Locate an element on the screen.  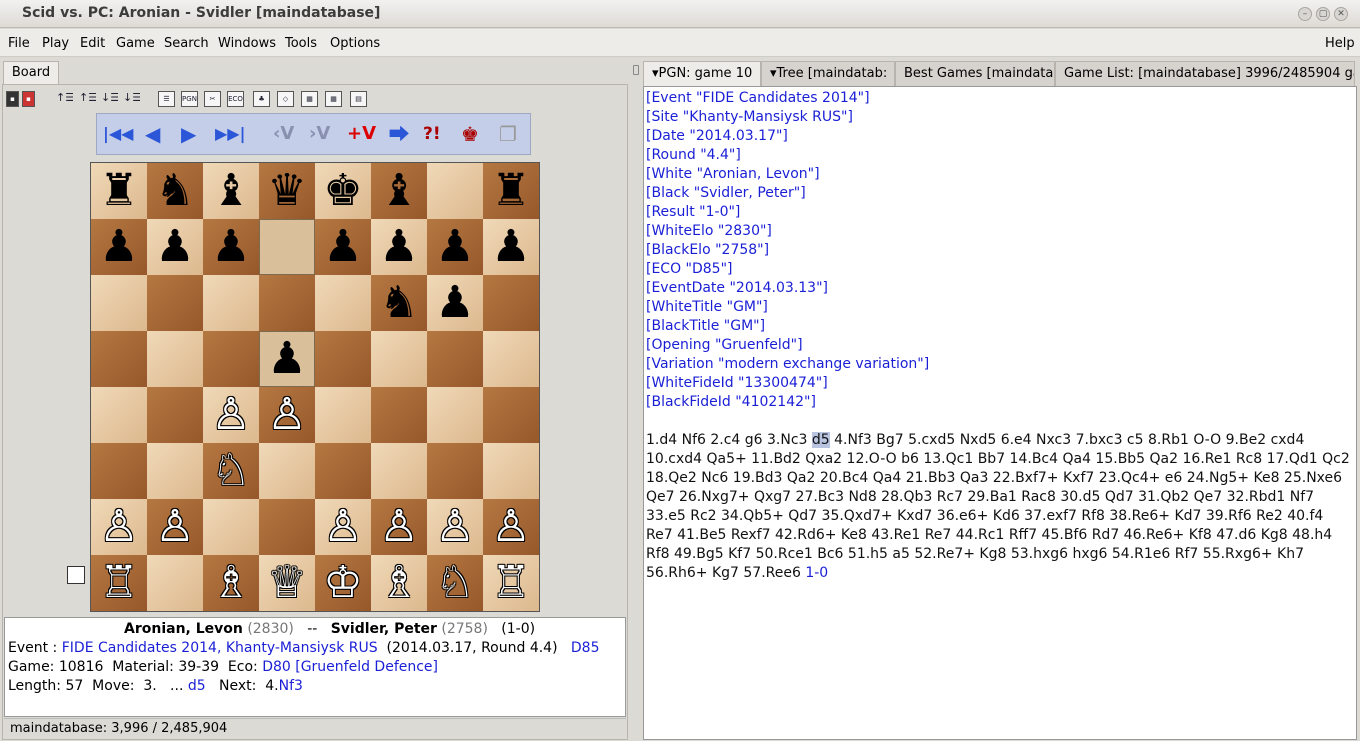
back-button: ◀ is located at coordinates (152, 134).